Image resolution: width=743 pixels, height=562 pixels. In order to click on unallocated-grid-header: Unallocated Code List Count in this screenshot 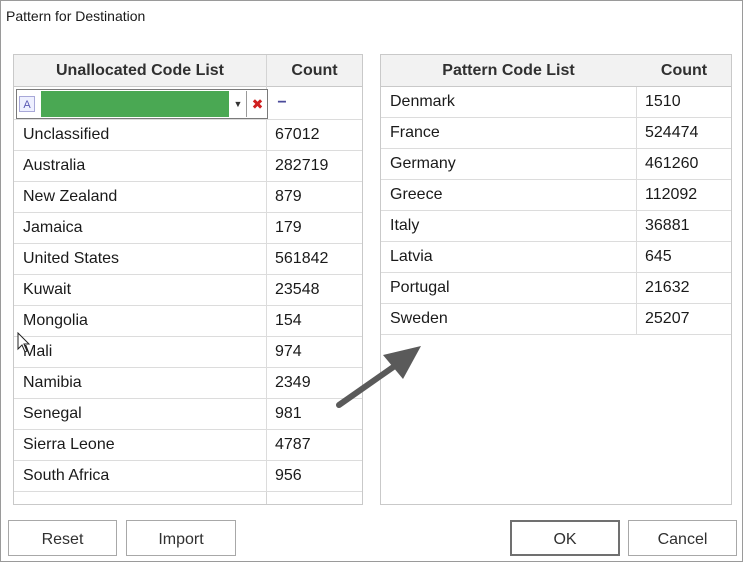, I will do `click(188, 71)`.